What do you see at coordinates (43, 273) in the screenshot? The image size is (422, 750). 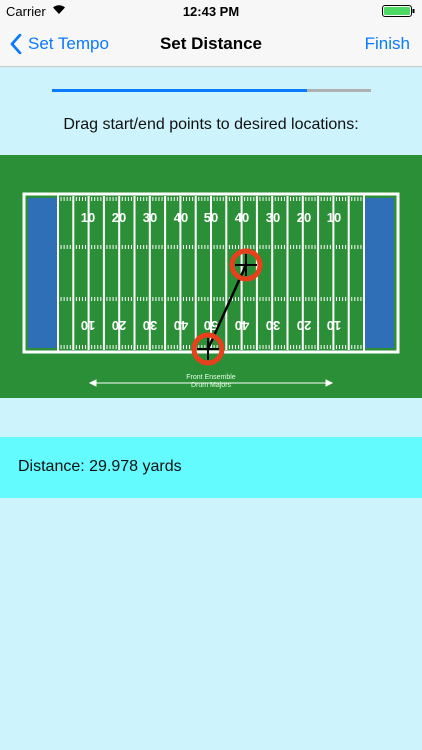 I see `endzone-left` at bounding box center [43, 273].